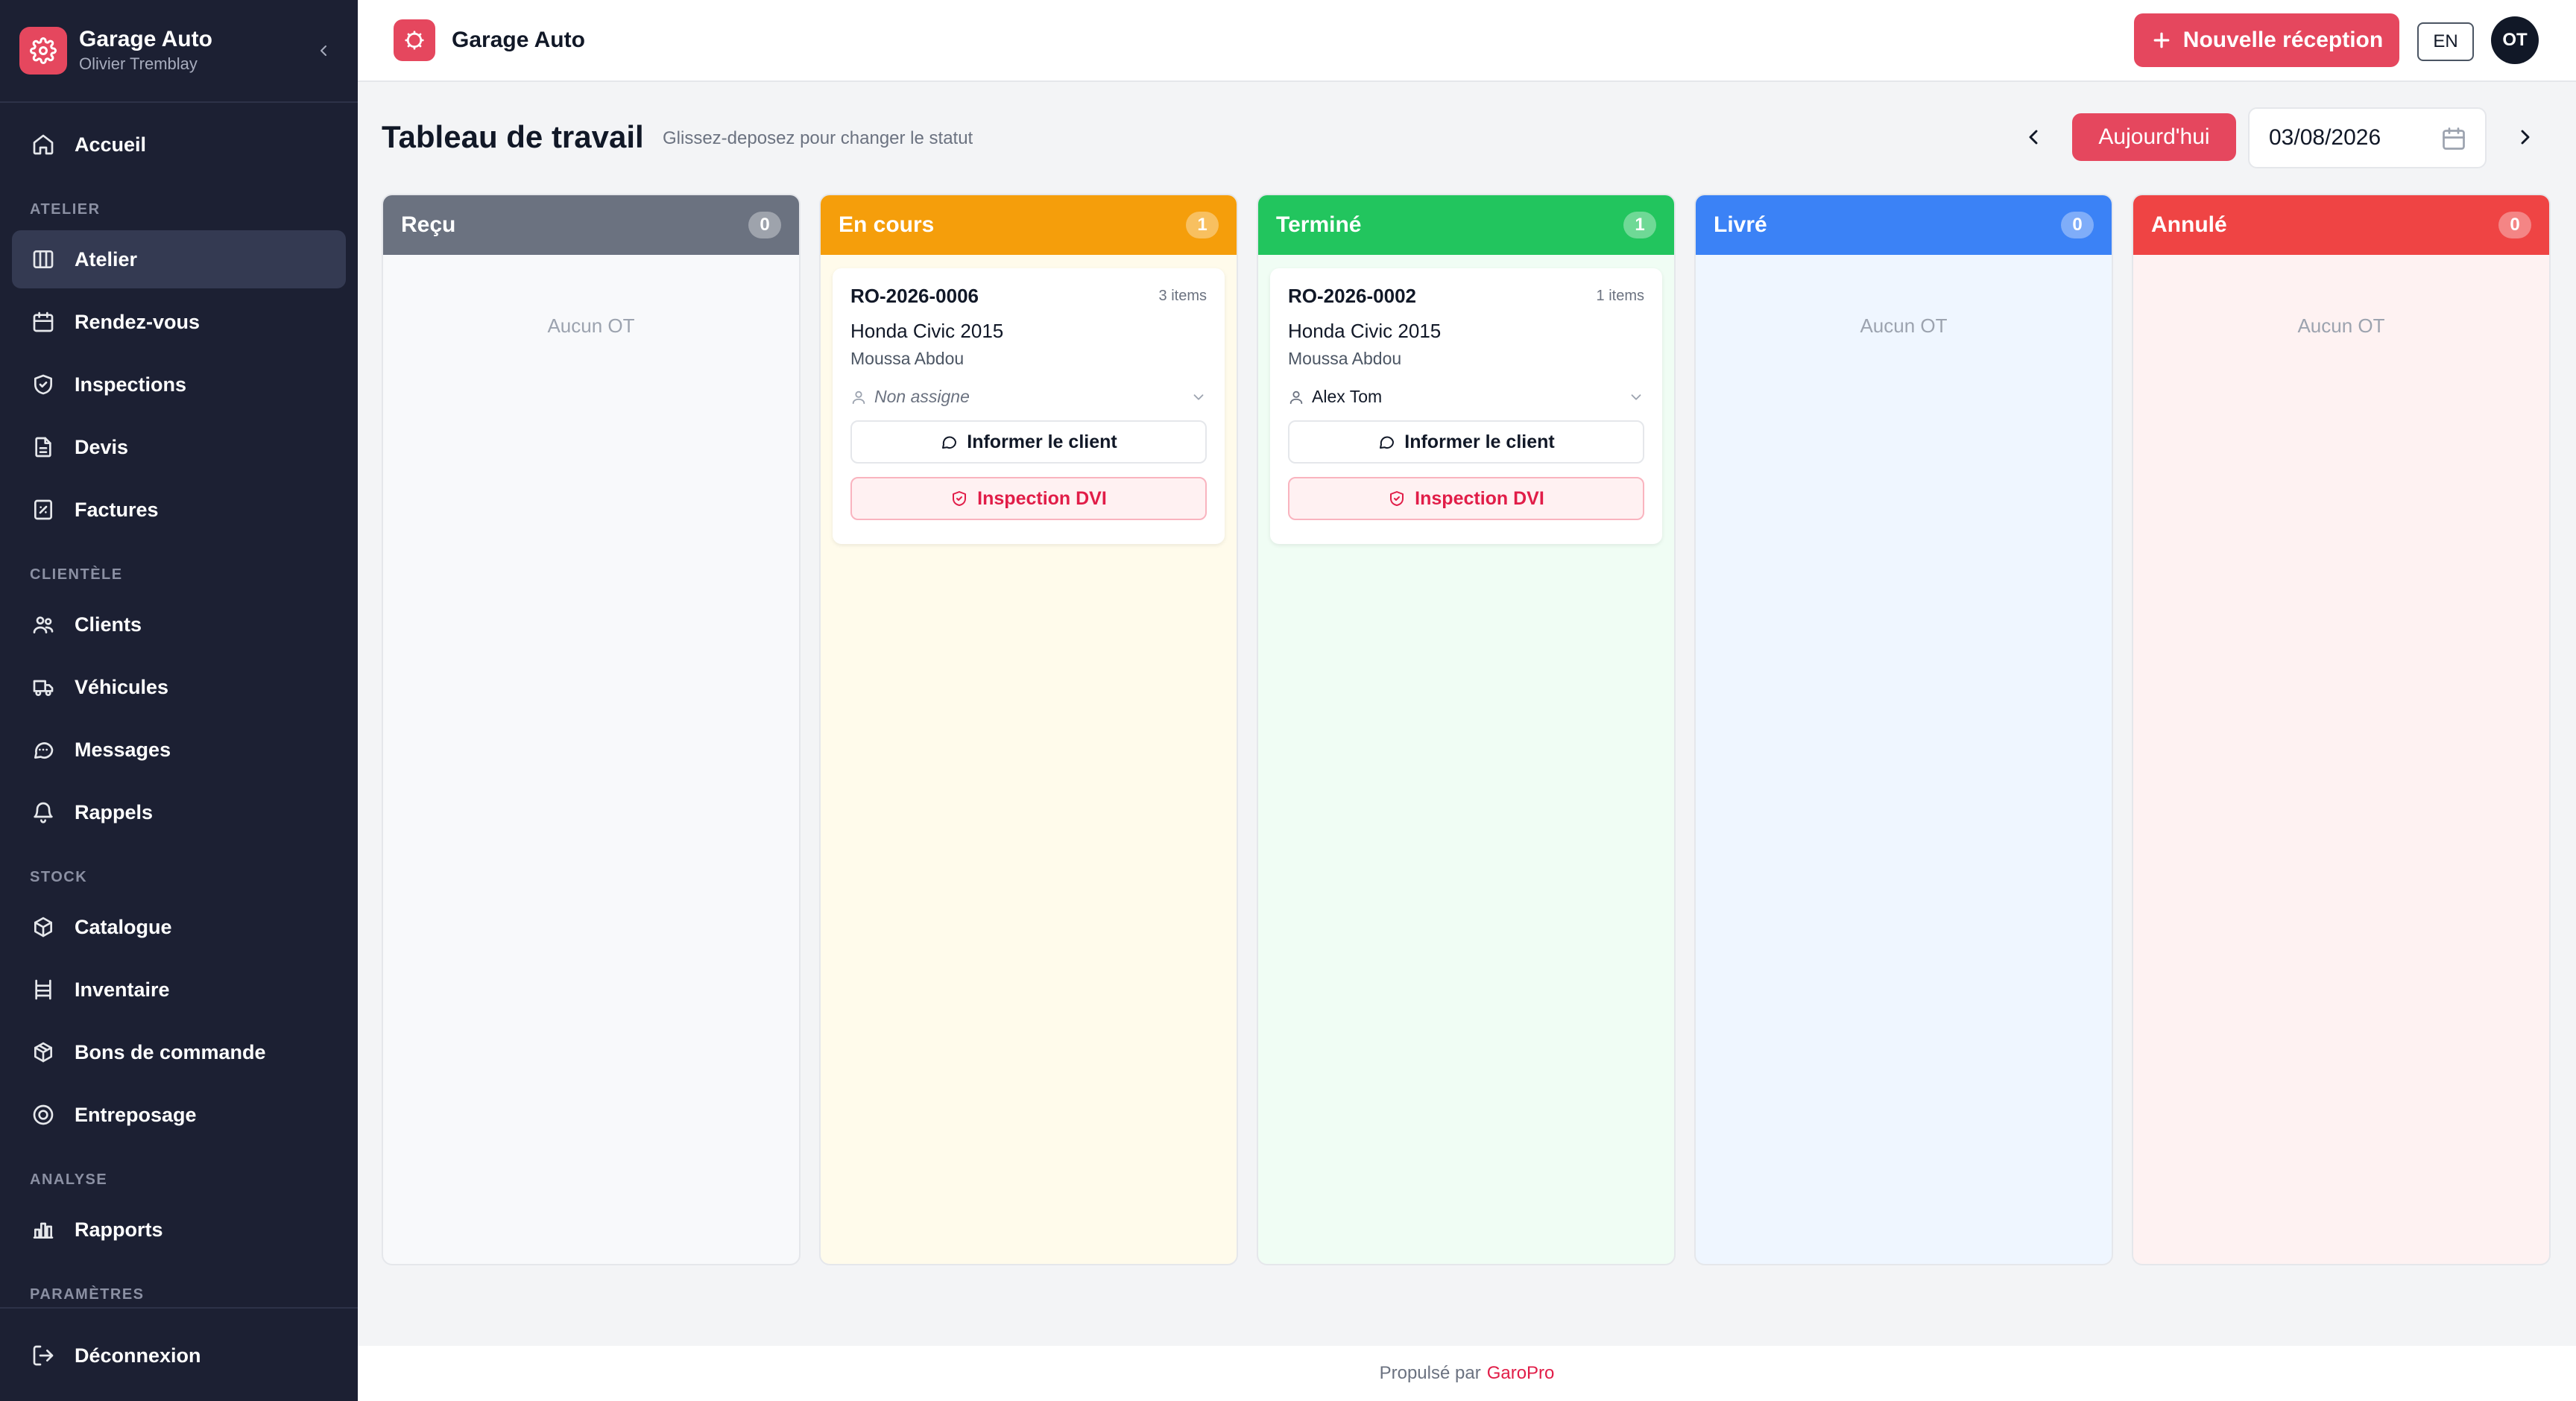  I want to click on item-count: 3 items, so click(1182, 296).